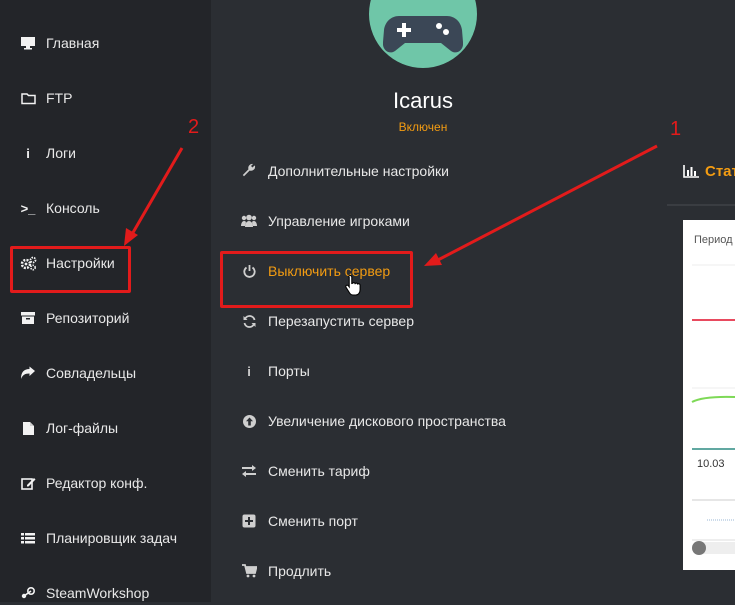  I want to click on sidebar-item-home: Главная, so click(58, 43).